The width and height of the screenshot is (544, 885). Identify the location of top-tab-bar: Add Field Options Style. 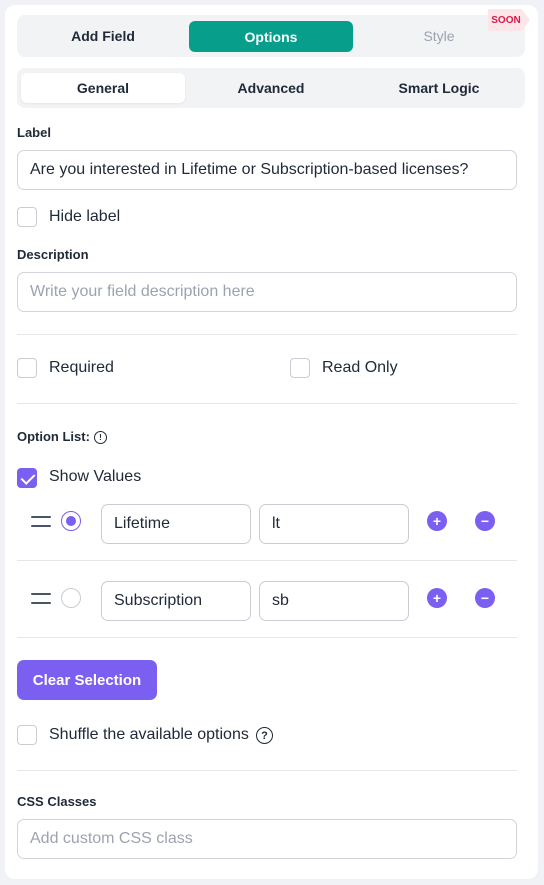
(271, 36).